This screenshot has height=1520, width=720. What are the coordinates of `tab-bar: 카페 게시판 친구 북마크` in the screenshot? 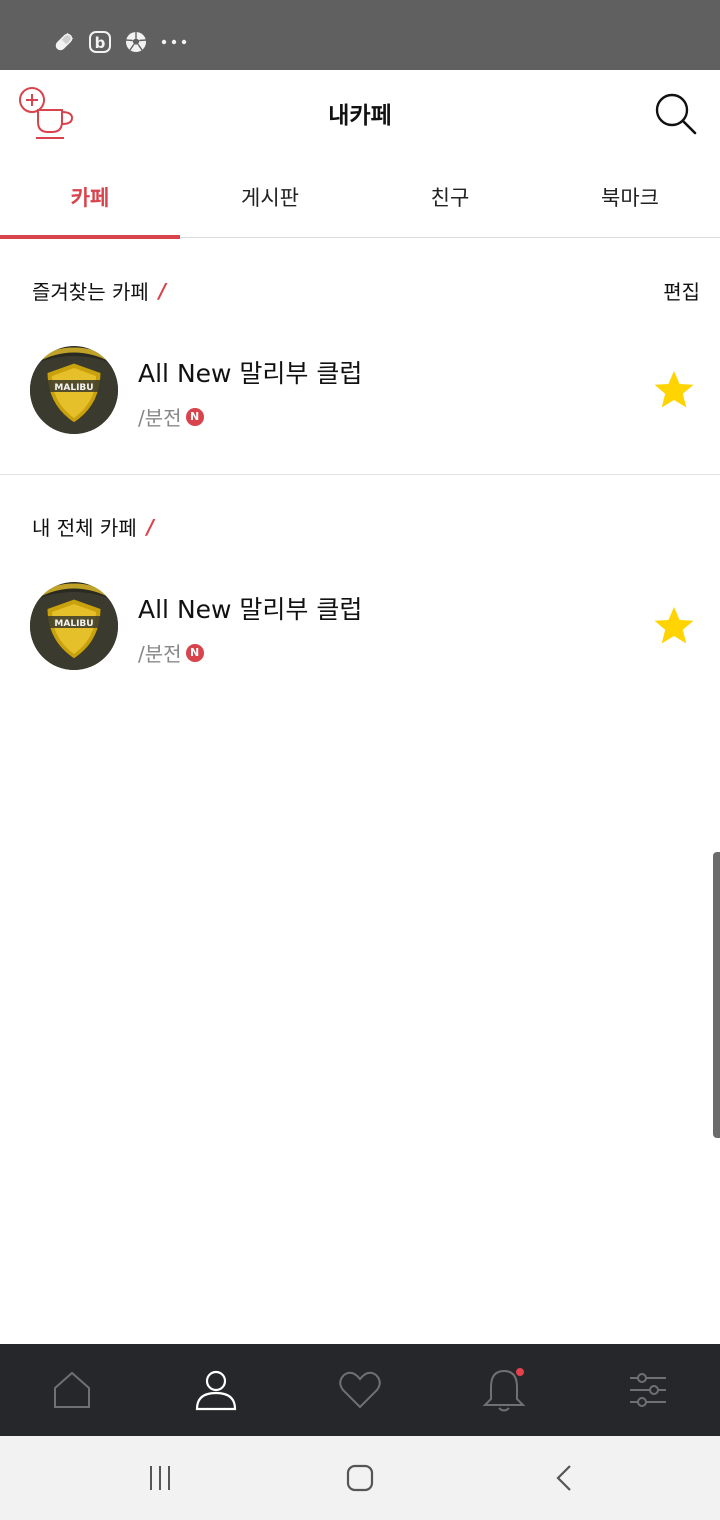 It's located at (360, 197).